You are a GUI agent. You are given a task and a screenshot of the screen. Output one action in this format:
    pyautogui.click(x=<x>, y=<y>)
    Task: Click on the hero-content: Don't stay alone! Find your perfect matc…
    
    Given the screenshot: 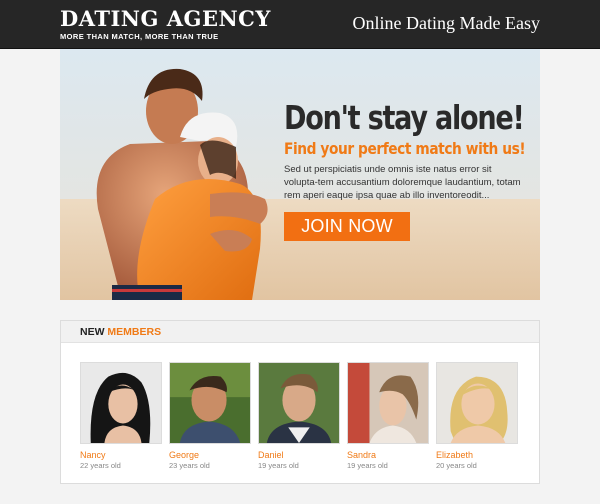 What is the action you would take?
    pyautogui.click(x=407, y=170)
    